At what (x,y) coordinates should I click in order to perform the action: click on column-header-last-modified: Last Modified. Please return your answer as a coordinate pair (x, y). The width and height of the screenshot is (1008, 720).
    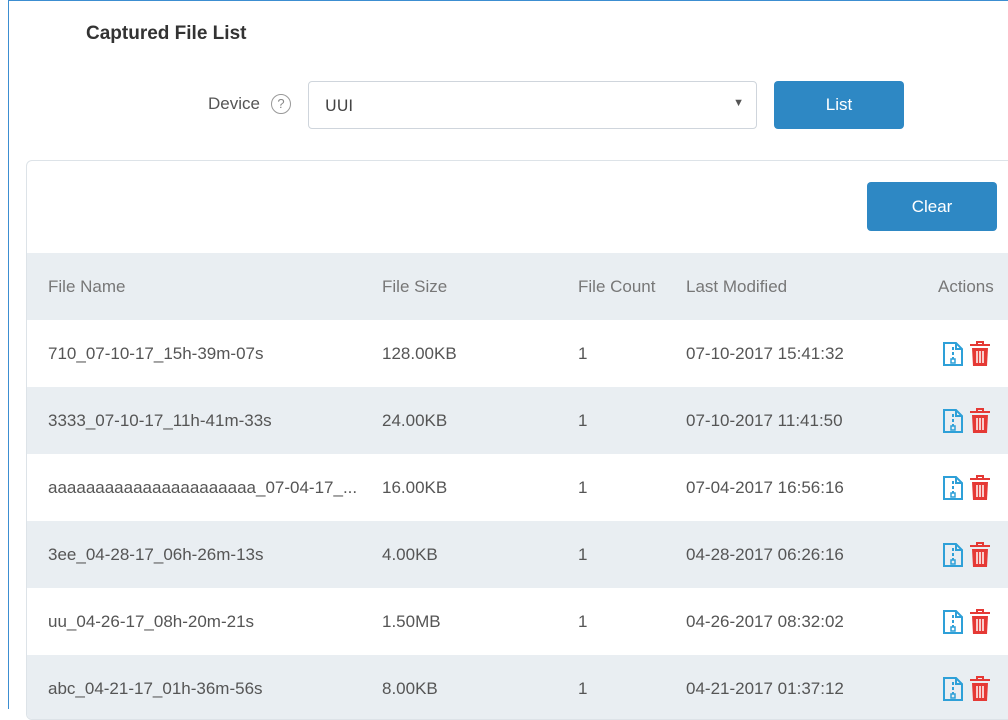
    Looking at the image, I should click on (737, 286).